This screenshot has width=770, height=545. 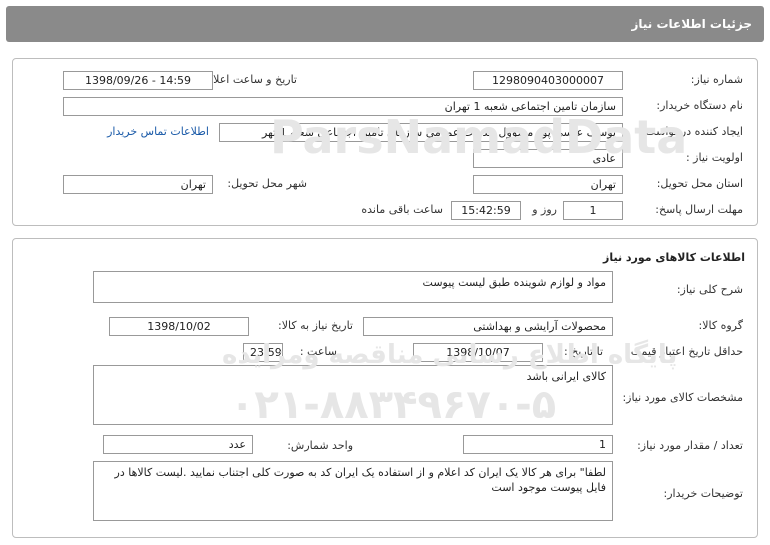 What do you see at coordinates (353, 287) in the screenshot?
I see `description-field: مواد و لوازم شوینده طبق لیست پیوست` at bounding box center [353, 287].